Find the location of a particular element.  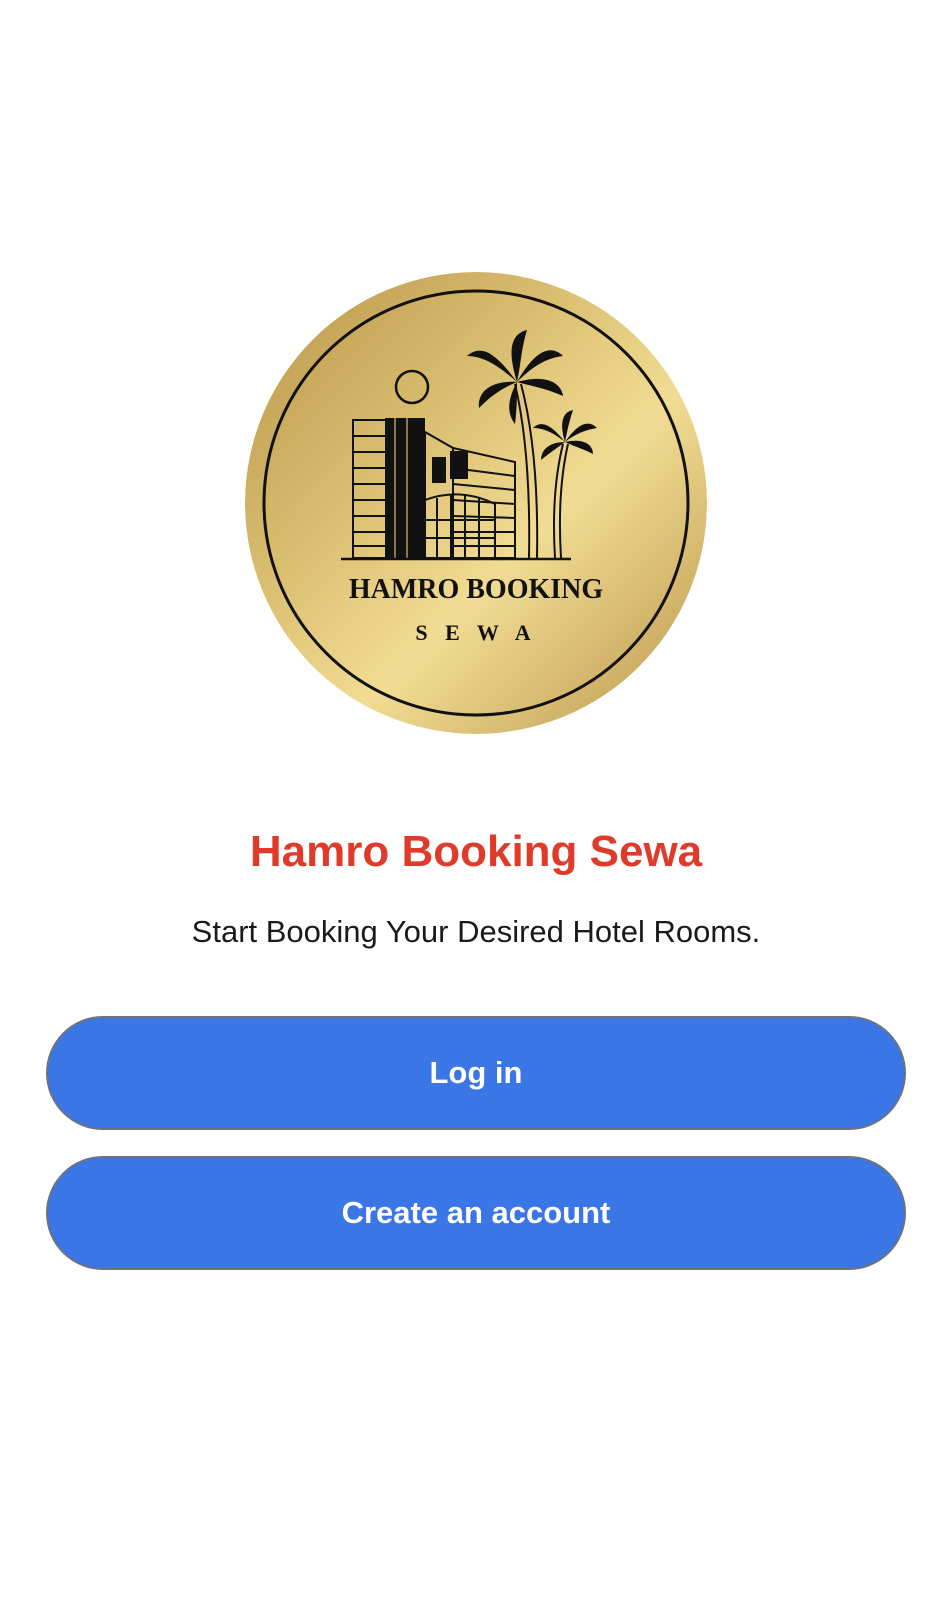

app-logo: HAMRO BOOKING S E W A is located at coordinates (476, 503).